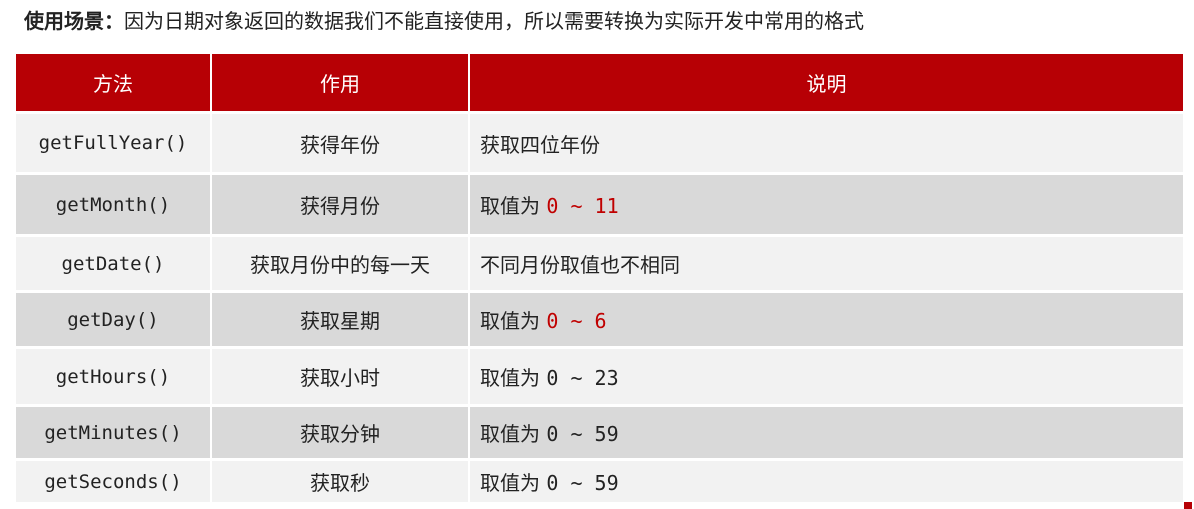  I want to click on use-cell: 获得月份, so click(341, 203).